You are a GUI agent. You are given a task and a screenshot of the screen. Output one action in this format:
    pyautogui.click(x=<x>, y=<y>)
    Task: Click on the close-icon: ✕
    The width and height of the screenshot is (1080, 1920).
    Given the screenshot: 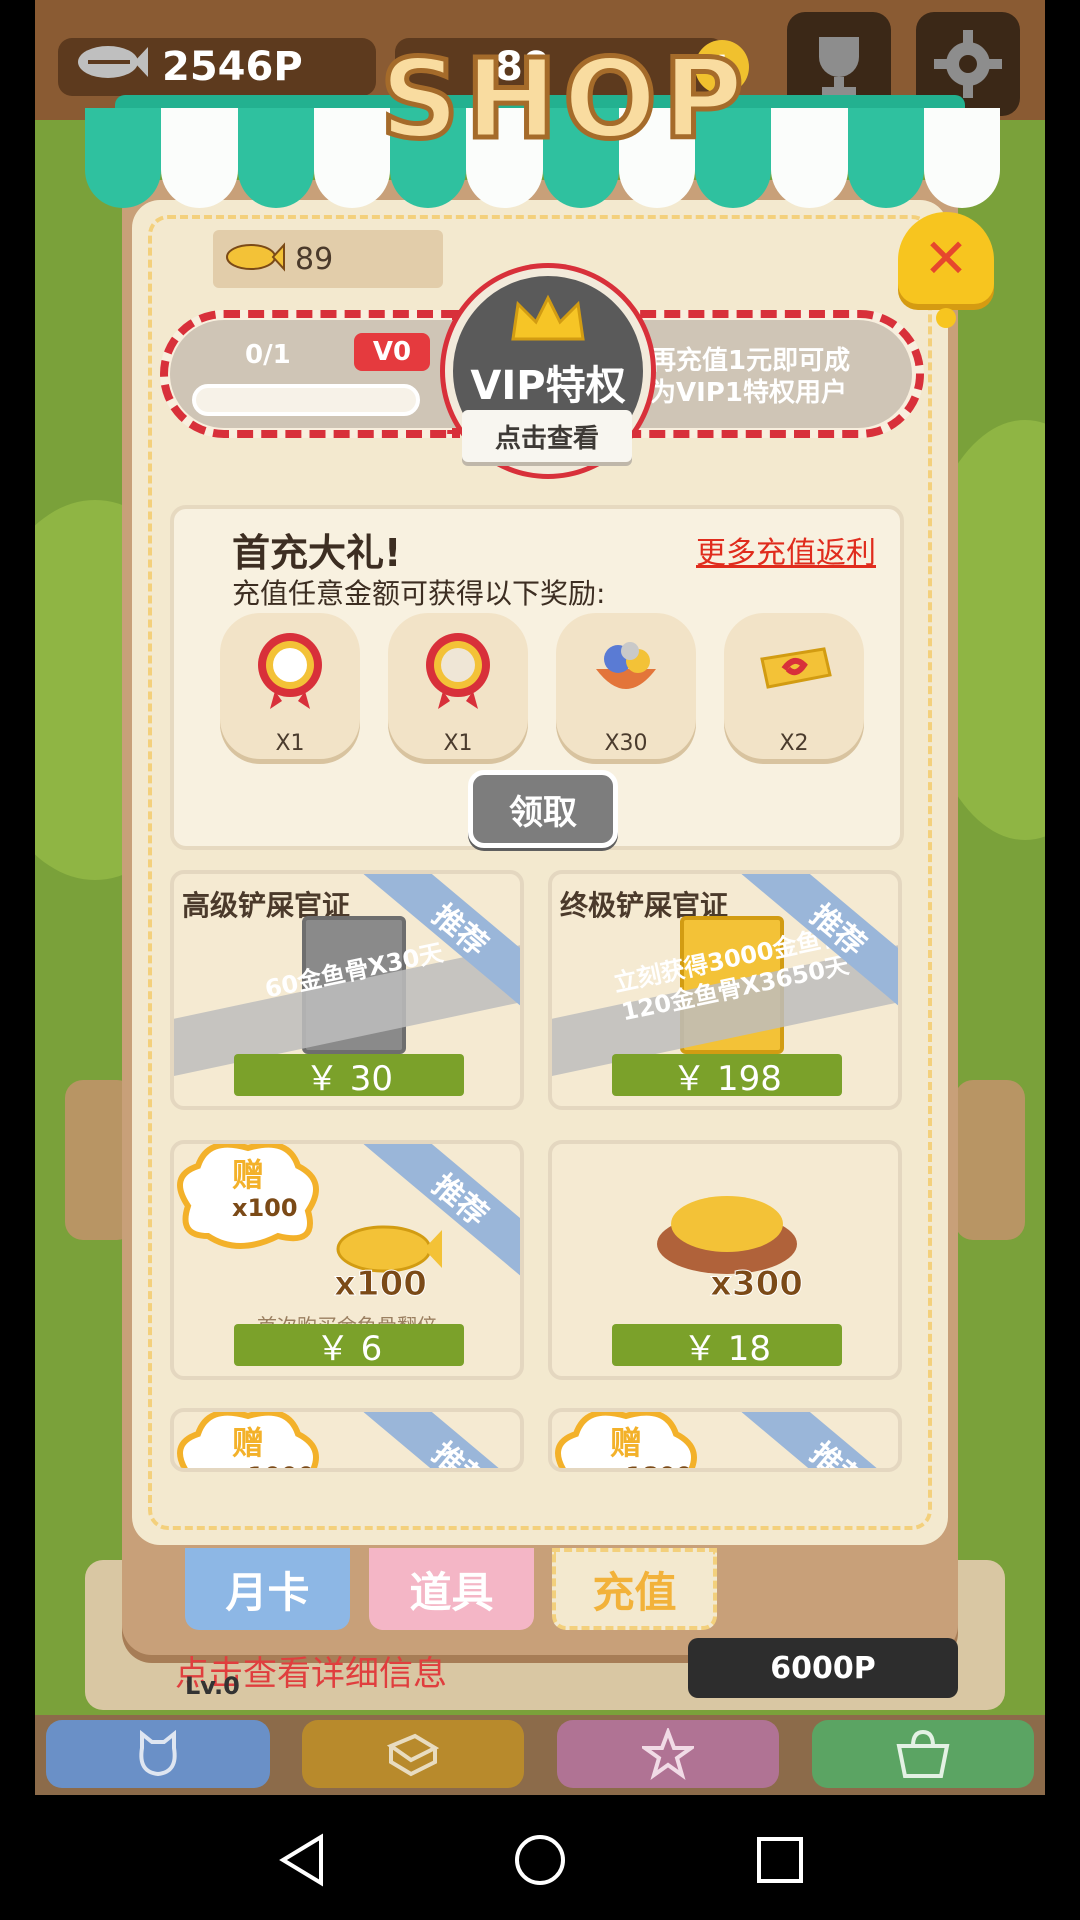 What is the action you would take?
    pyautogui.click(x=946, y=258)
    